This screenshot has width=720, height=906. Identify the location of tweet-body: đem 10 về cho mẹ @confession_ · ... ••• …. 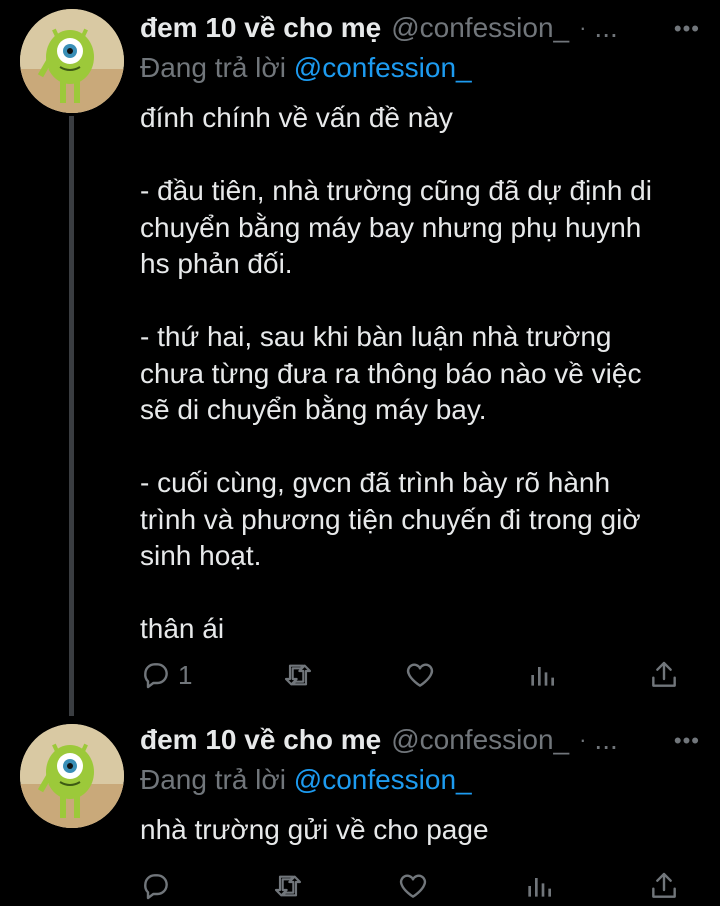
(420, 784).